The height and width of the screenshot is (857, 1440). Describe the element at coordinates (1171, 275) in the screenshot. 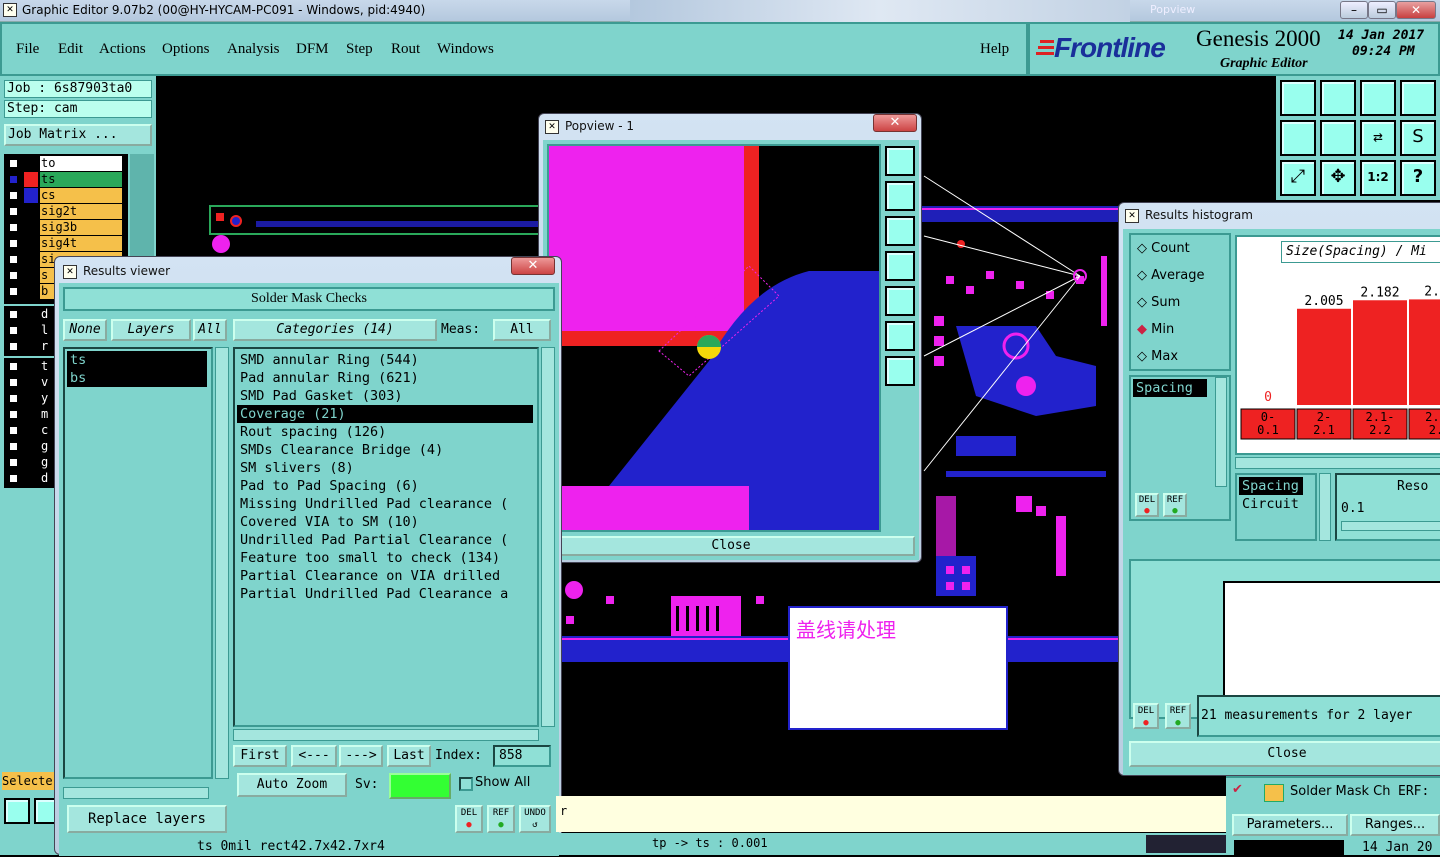

I see `mode-average: ◇ Average` at that location.